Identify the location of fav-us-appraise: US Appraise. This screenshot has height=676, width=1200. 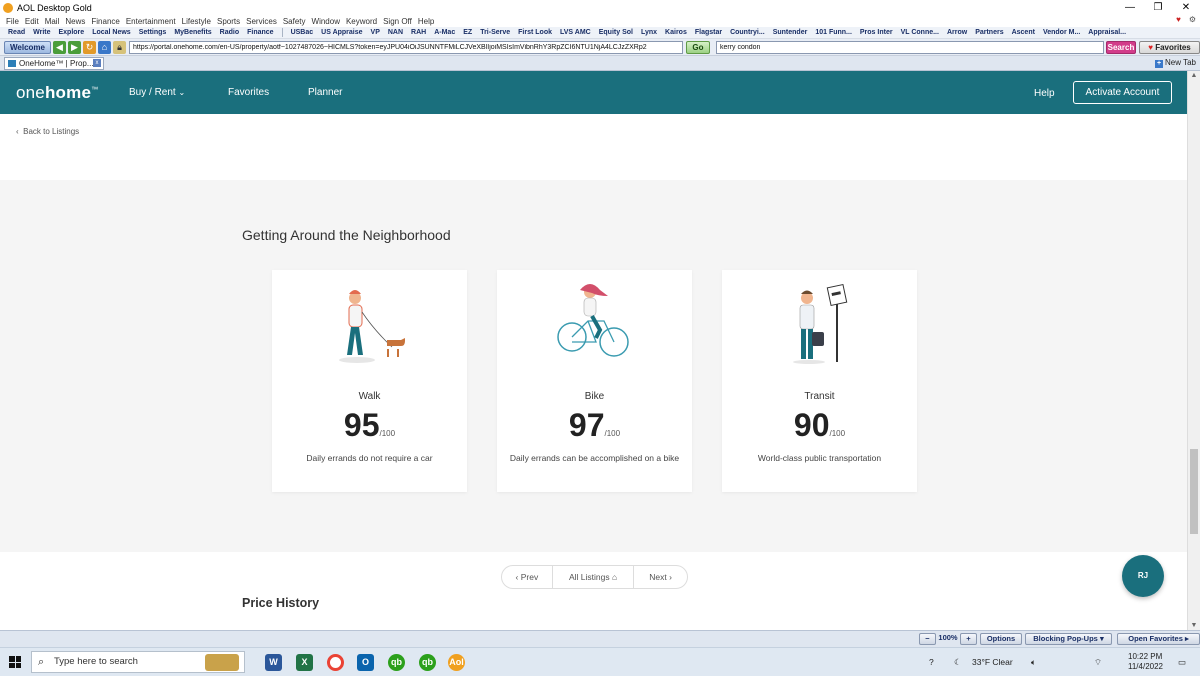
(341, 32).